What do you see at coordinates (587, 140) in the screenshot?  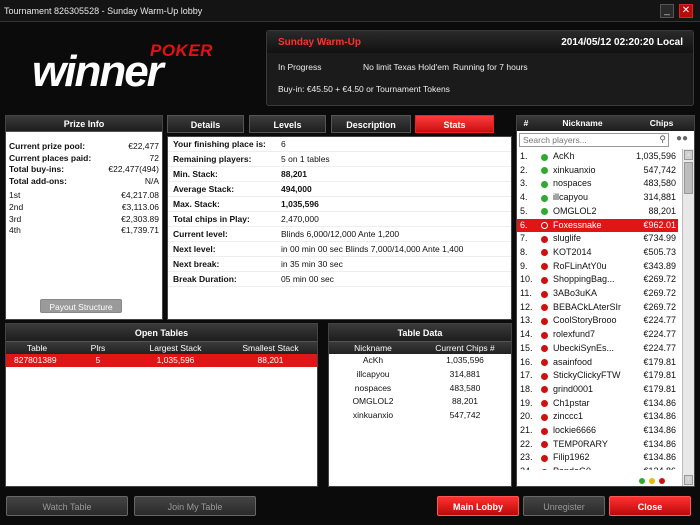 I see `search-players-input` at bounding box center [587, 140].